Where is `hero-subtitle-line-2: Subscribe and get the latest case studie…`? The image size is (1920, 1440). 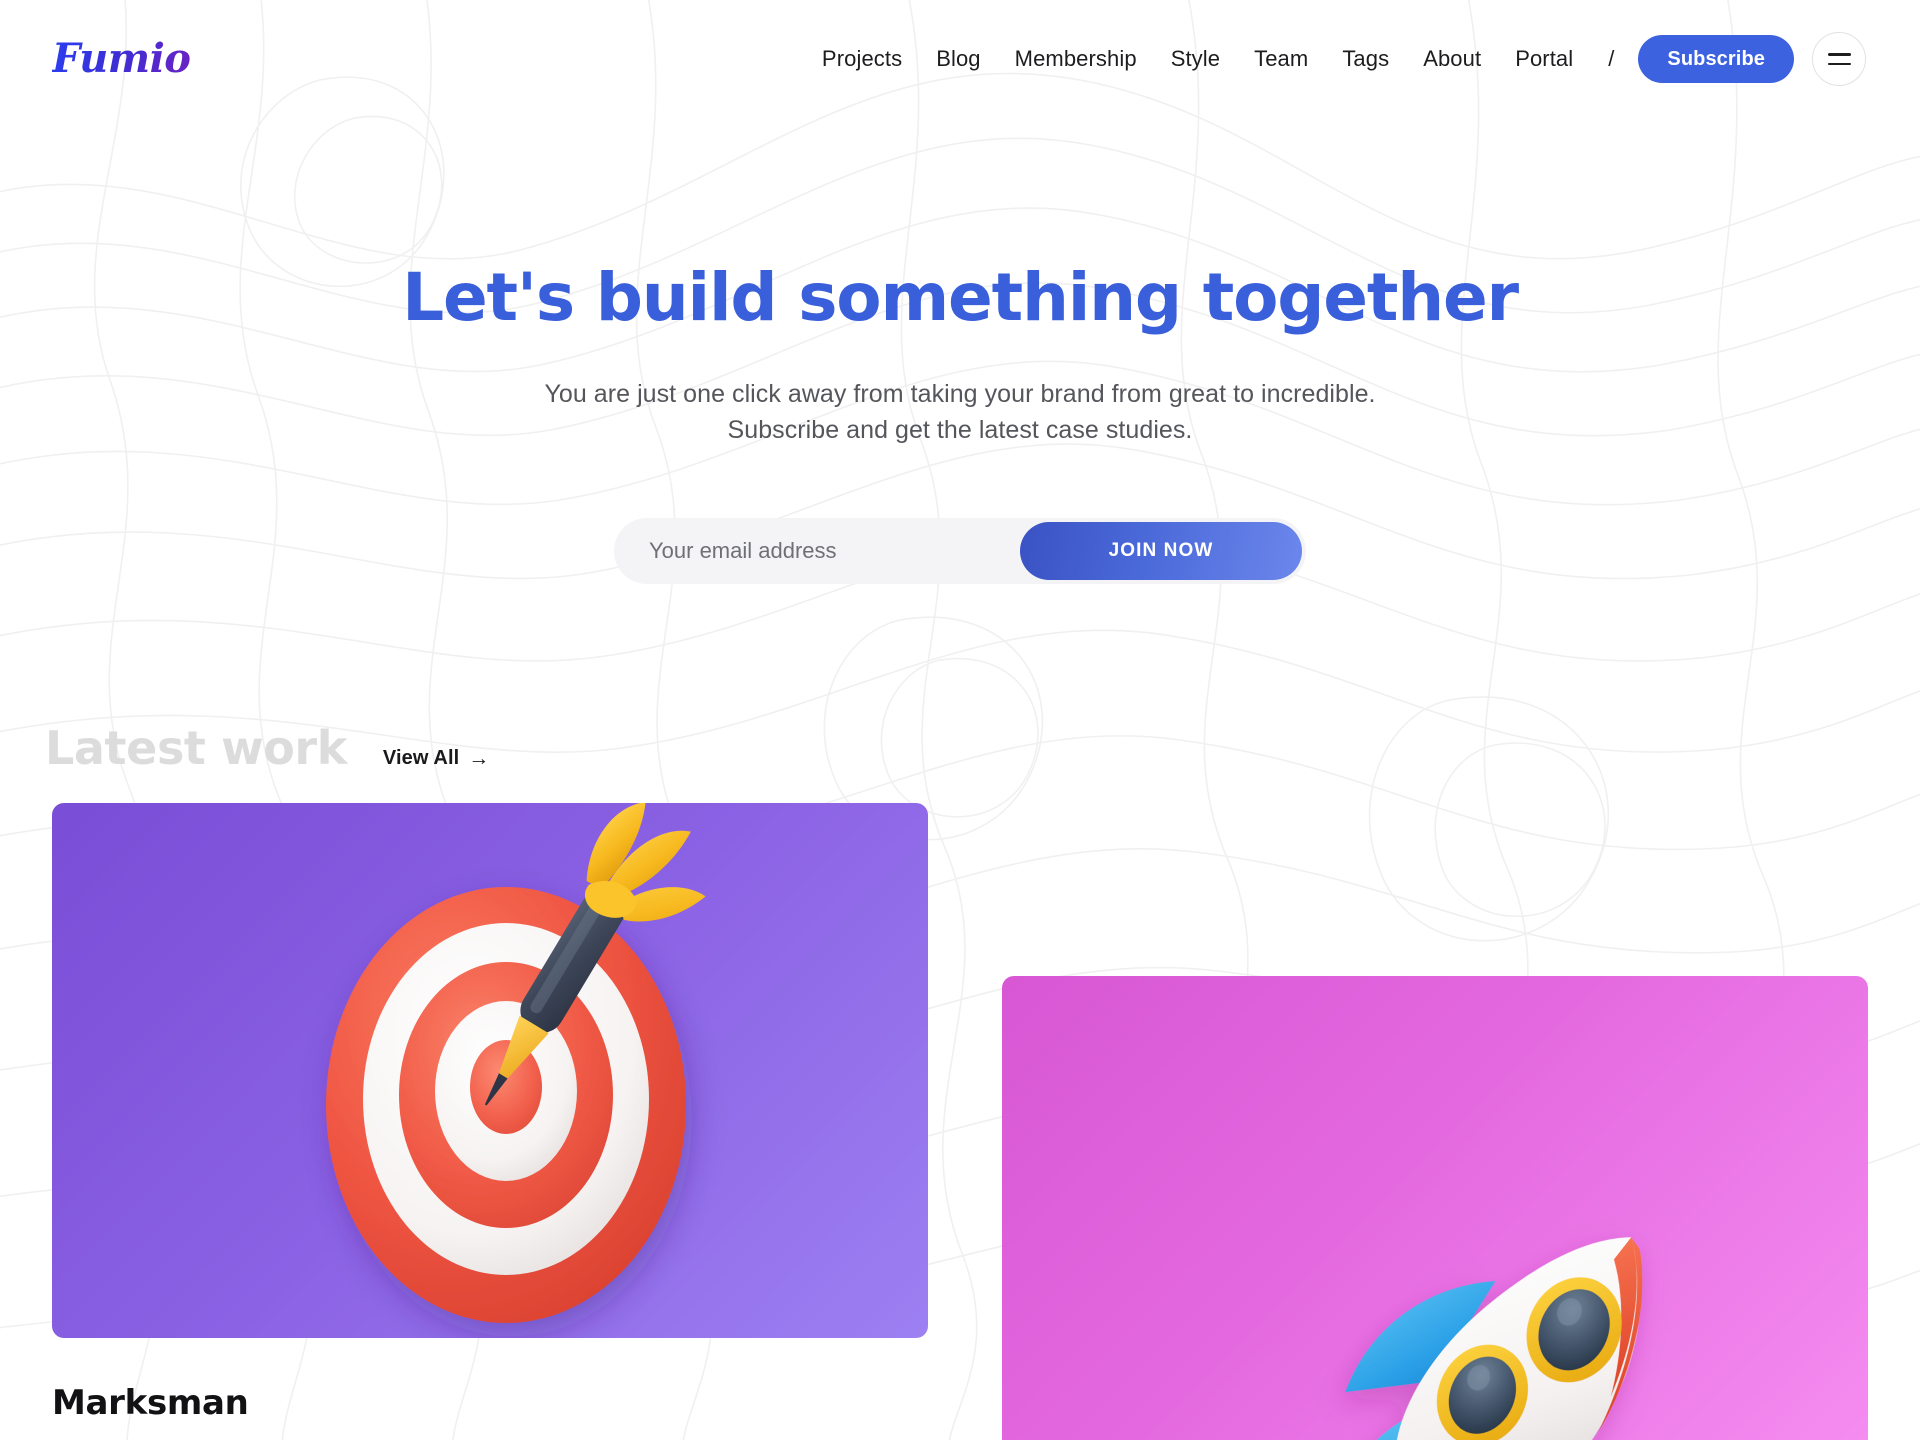 hero-subtitle-line-2: Subscribe and get the latest case studie… is located at coordinates (960, 429).